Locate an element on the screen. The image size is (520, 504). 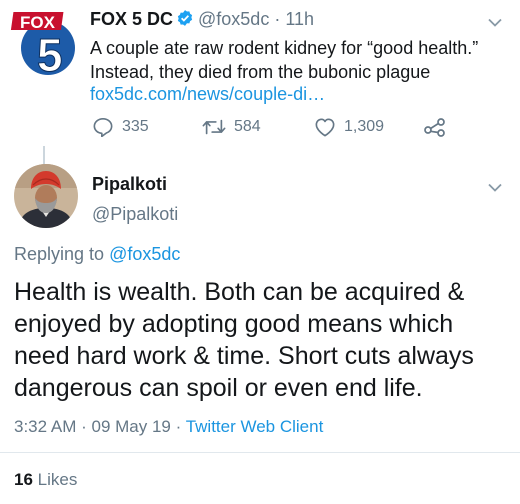
tweet-date: 09 May 19 is located at coordinates (130, 426).